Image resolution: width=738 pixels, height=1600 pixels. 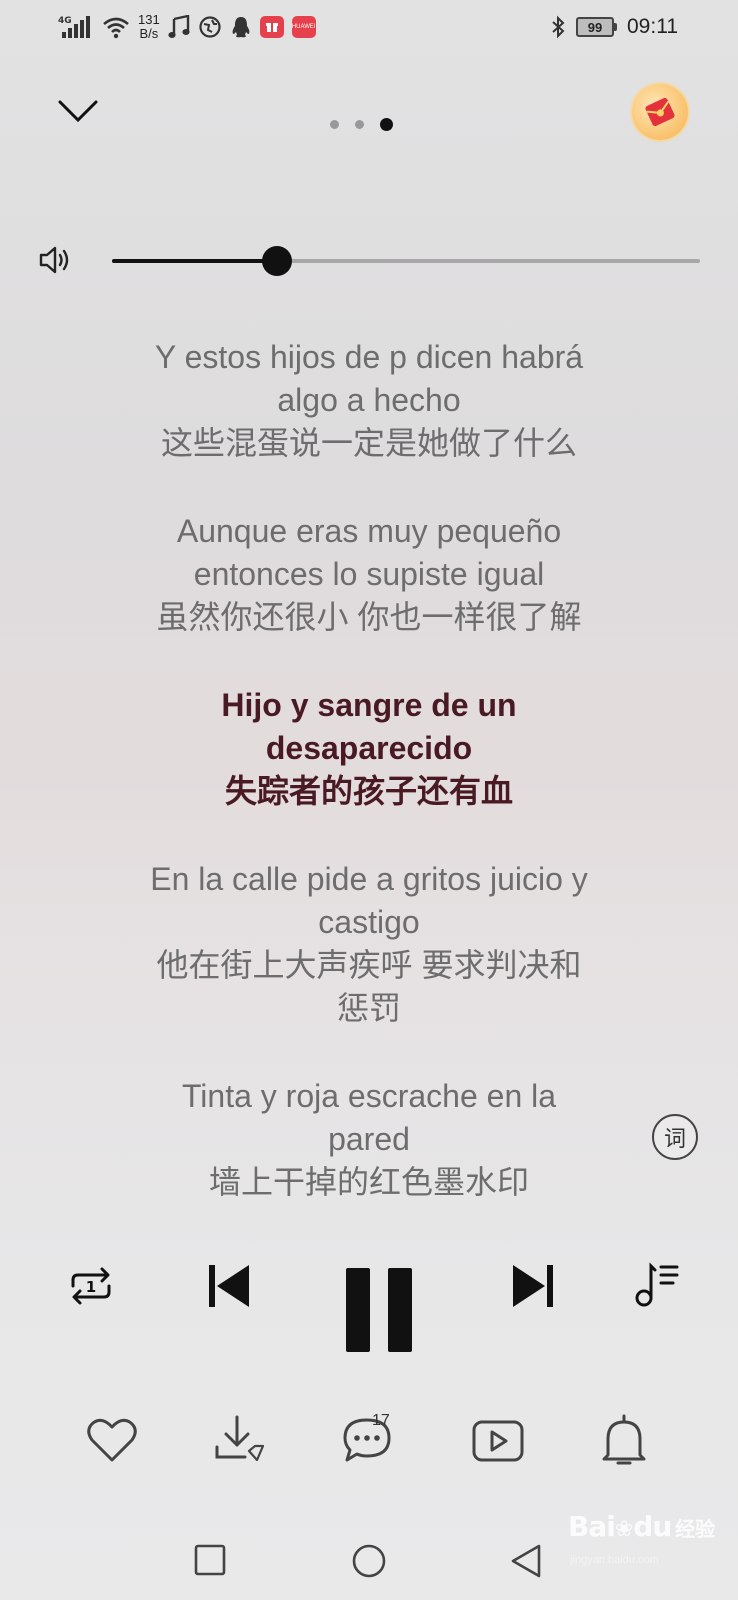 What do you see at coordinates (369, 965) in the screenshot?
I see `lyric-line: 他在街上大声疾呼 要求判决和` at bounding box center [369, 965].